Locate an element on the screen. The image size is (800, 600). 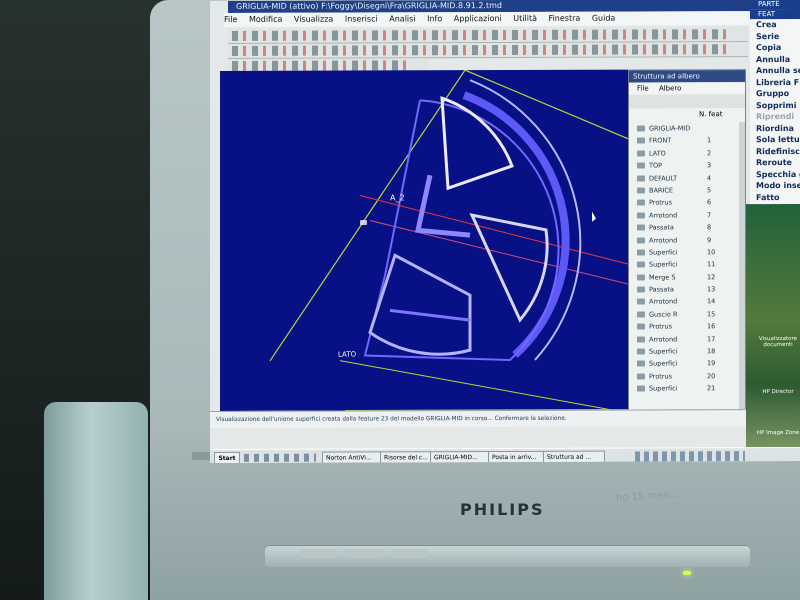
desktop-icon-label: Visualizzatore documenti is located at coordinates (778, 342).